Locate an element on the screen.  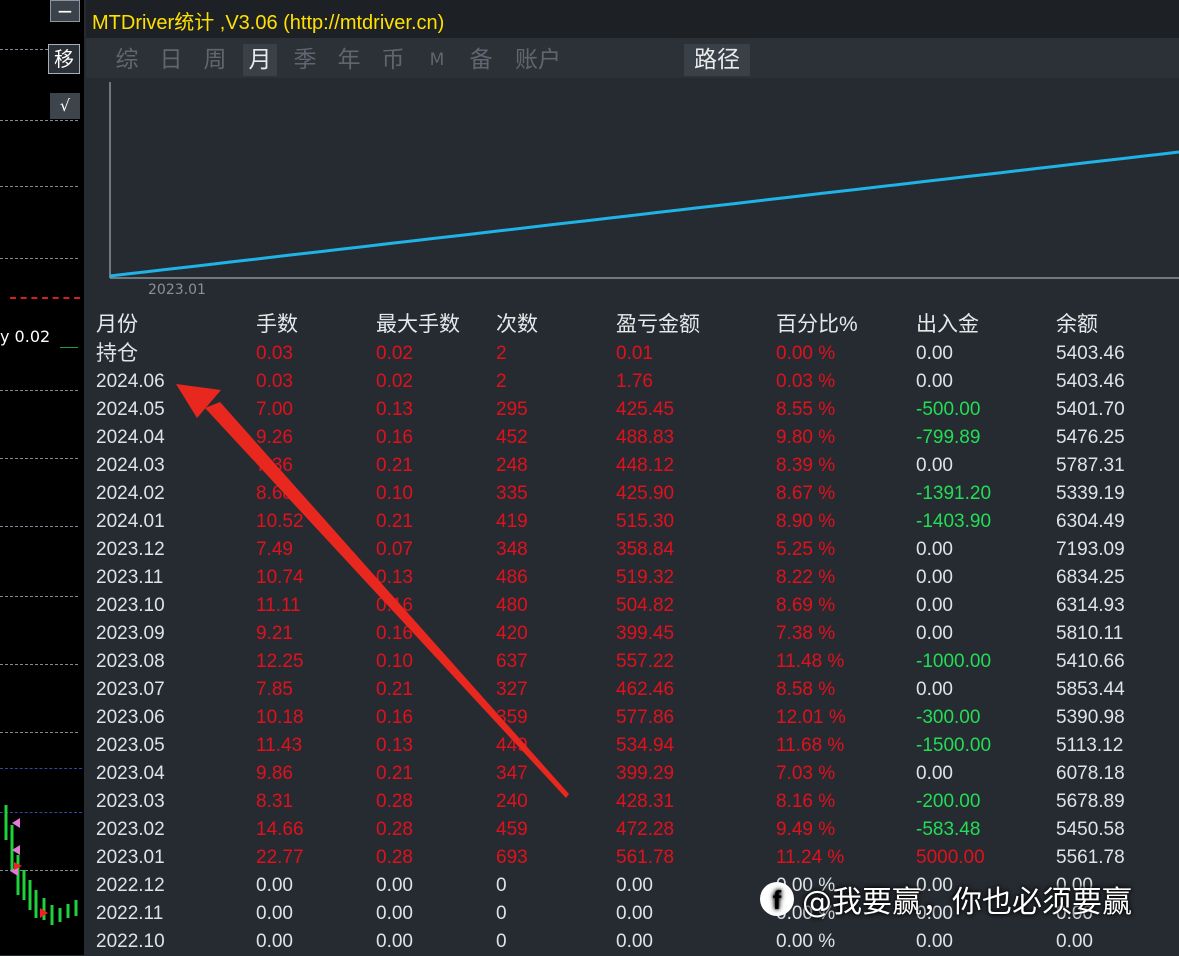
cell-max-lots: 0.10 is located at coordinates (394, 493).